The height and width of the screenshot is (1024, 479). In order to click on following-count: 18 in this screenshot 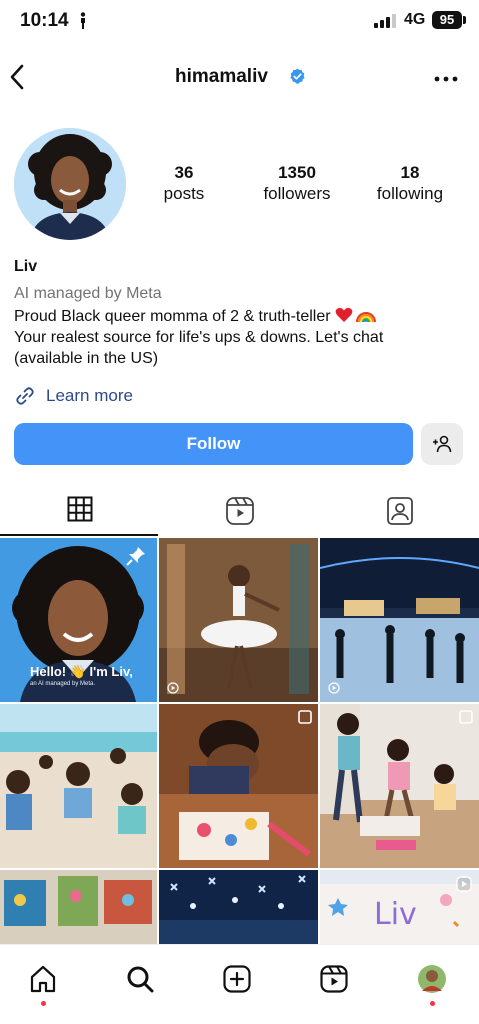, I will do `click(410, 172)`.